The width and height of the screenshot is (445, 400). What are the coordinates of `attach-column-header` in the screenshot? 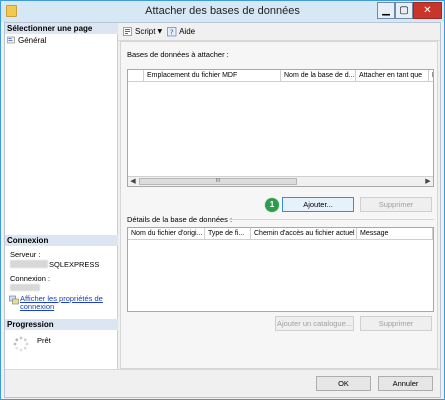 It's located at (136, 76).